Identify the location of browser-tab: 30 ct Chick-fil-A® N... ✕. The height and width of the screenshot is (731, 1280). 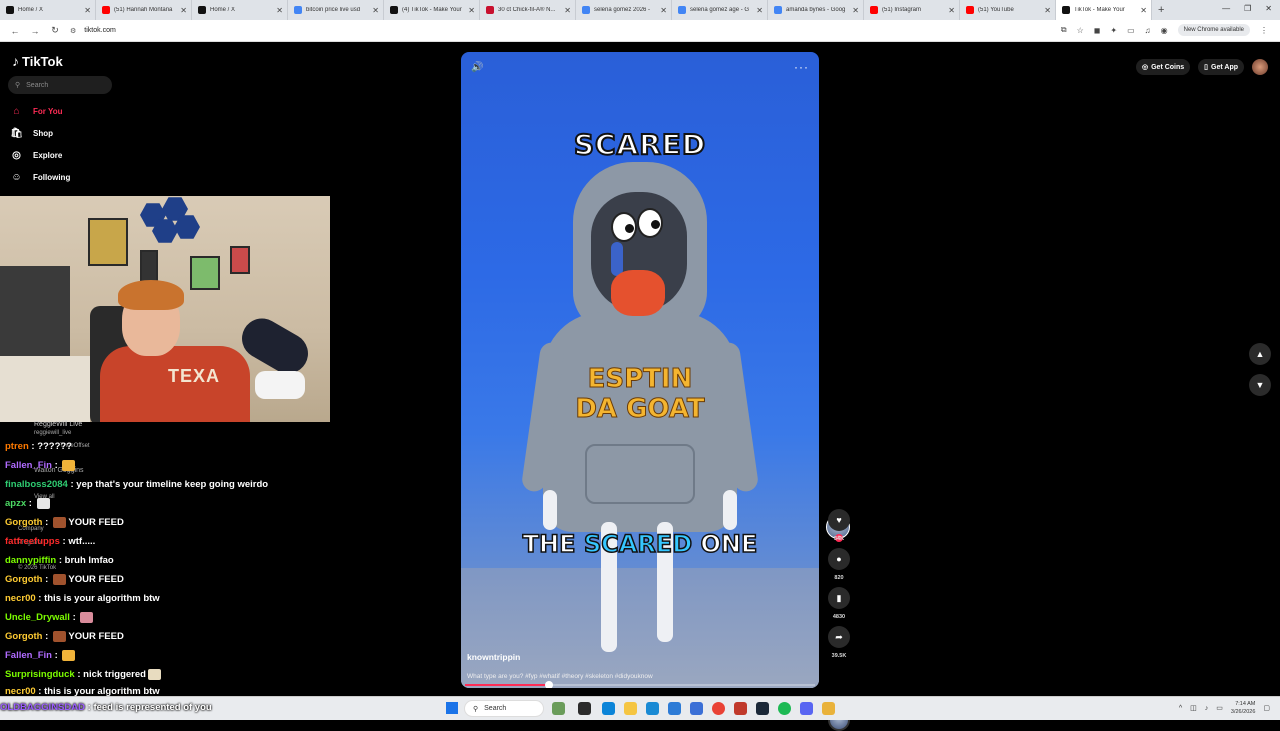
(528, 10).